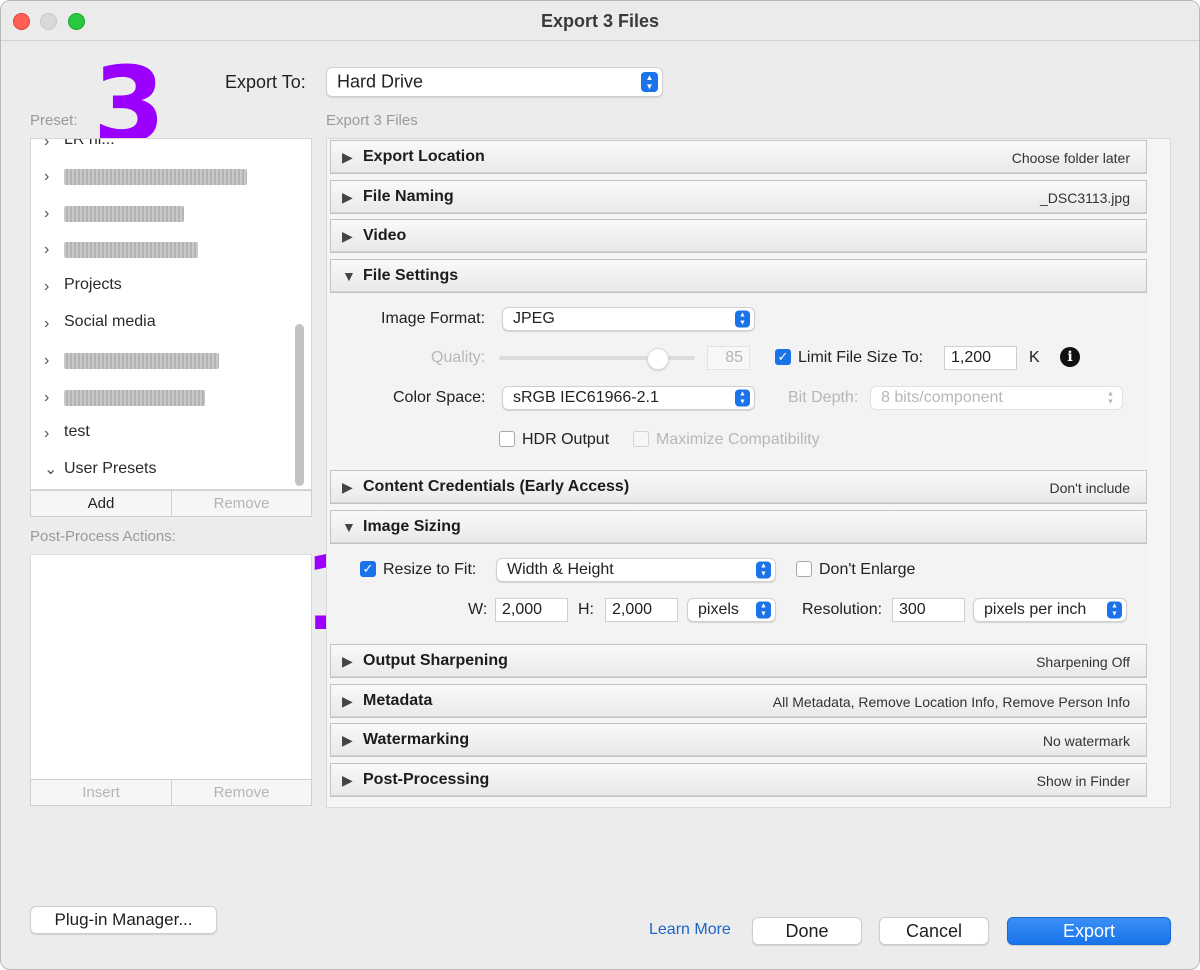 The width and height of the screenshot is (1200, 970). What do you see at coordinates (842, 609) in the screenshot?
I see `resolution-label: Resolution:` at bounding box center [842, 609].